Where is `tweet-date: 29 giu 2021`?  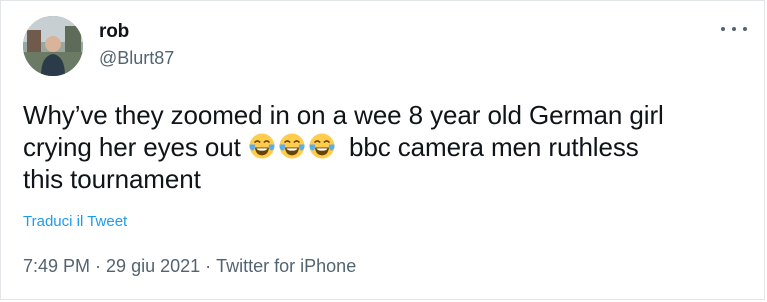
tweet-date: 29 giu 2021 is located at coordinates (153, 266).